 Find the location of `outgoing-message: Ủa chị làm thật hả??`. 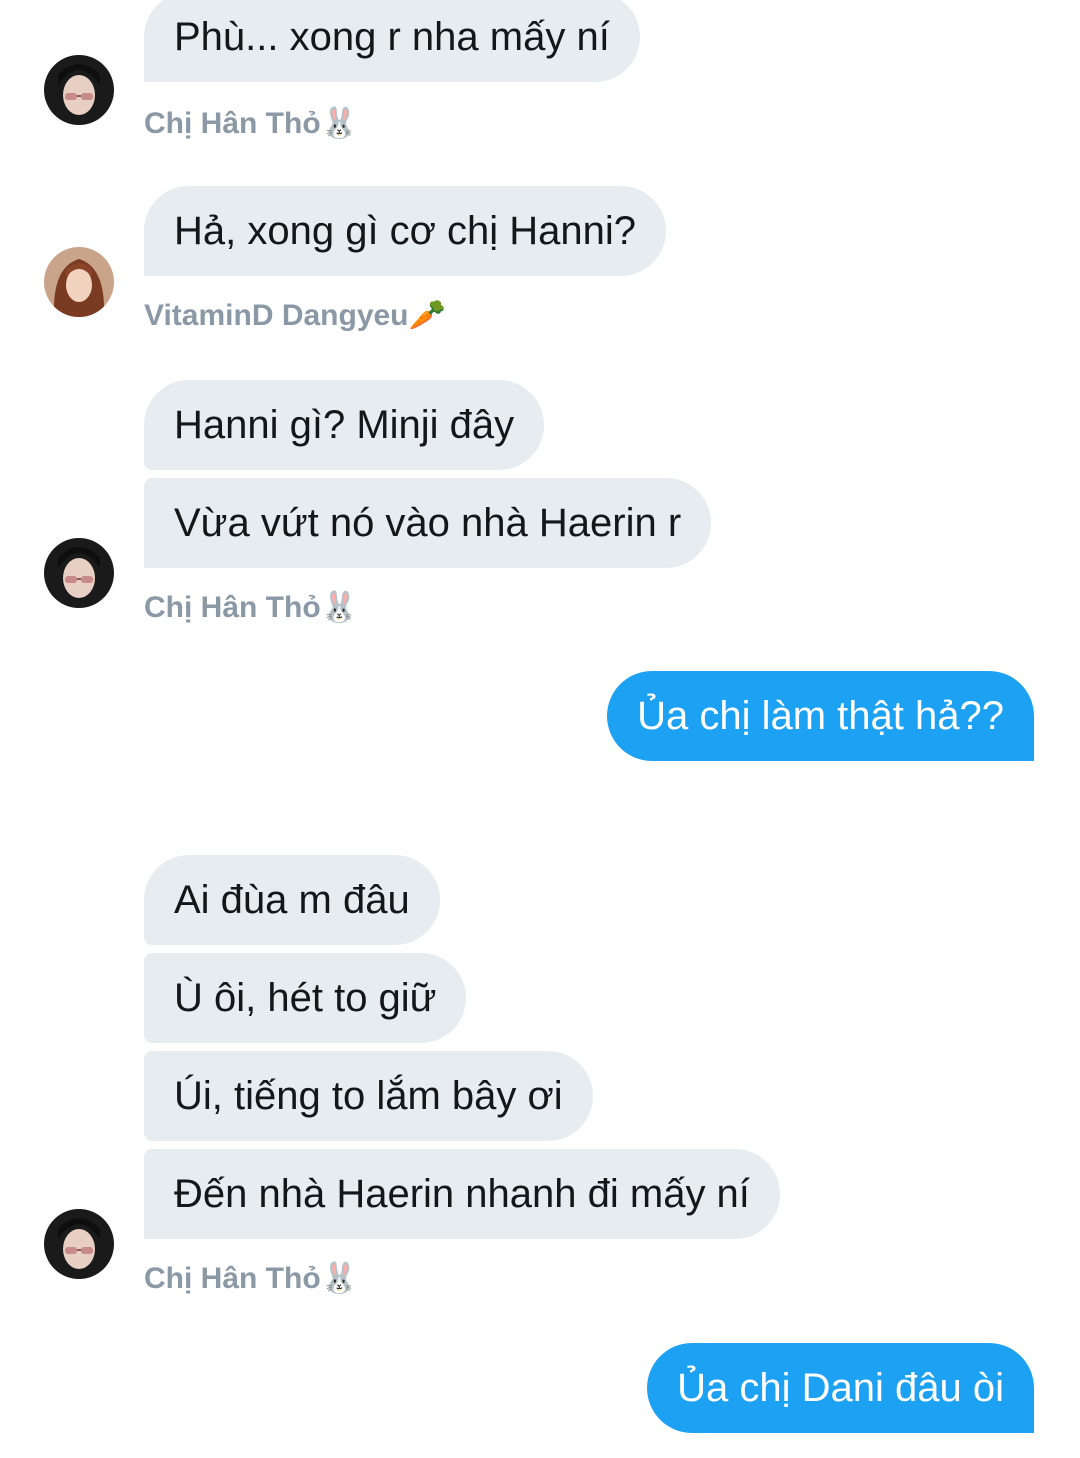

outgoing-message: Ủa chị làm thật hả?? is located at coordinates (820, 716).